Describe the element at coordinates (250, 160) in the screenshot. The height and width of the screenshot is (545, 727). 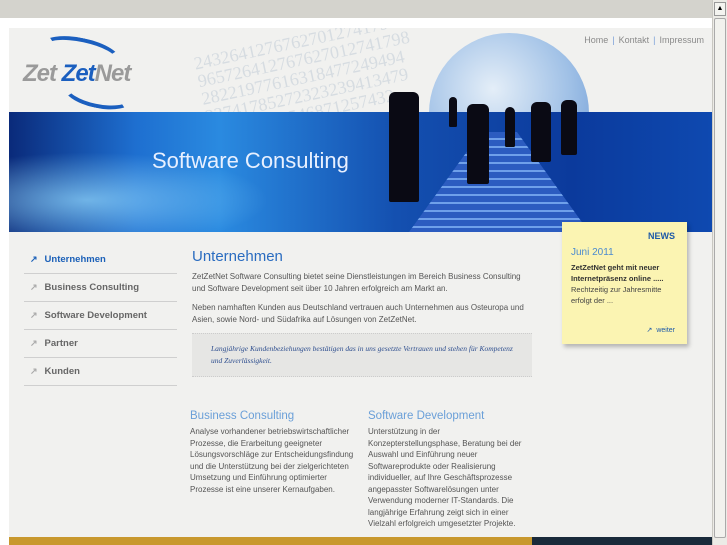
I see `banner-tagline: Software Consulting` at that location.